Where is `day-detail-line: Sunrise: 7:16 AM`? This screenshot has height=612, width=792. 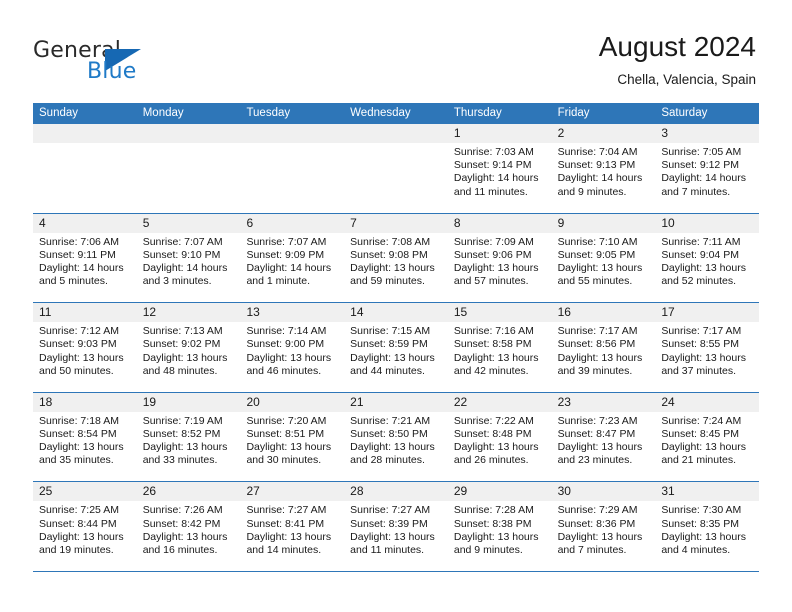
day-detail-line: Sunrise: 7:16 AM is located at coordinates (493, 331).